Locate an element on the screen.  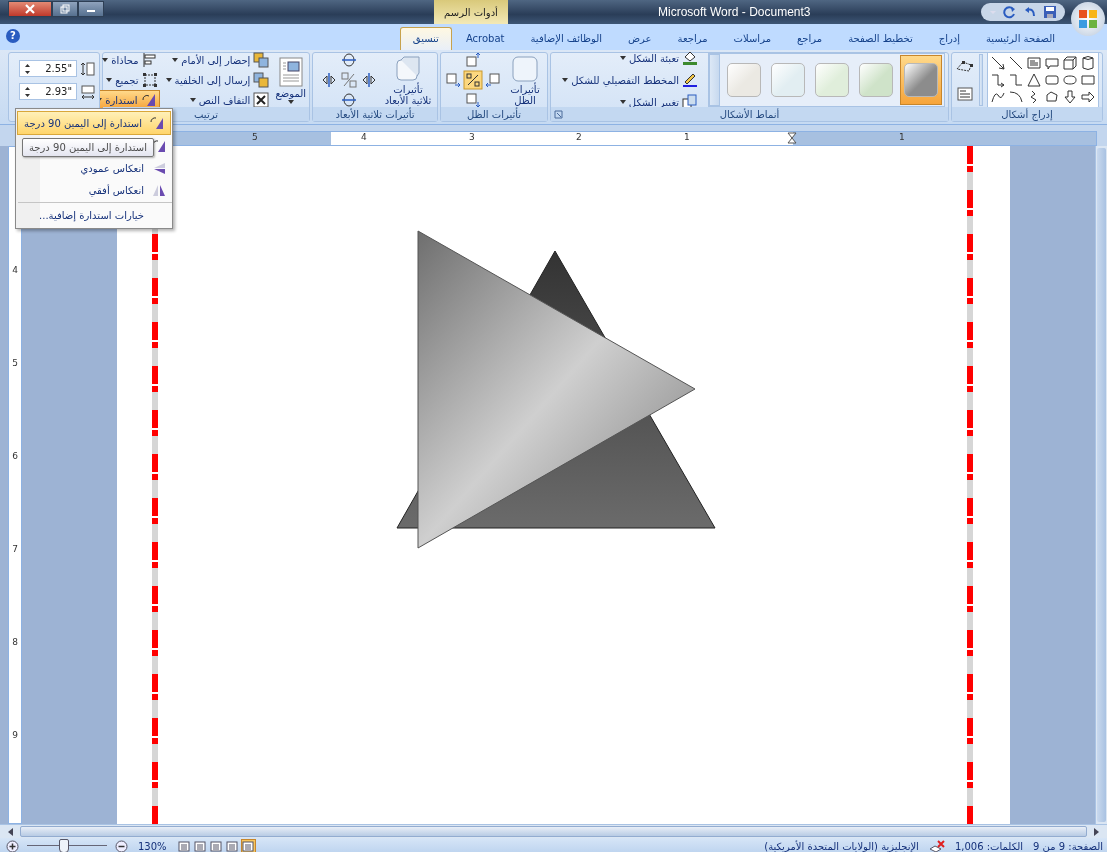
ruler-number: 9 is located at coordinates (15, 736).